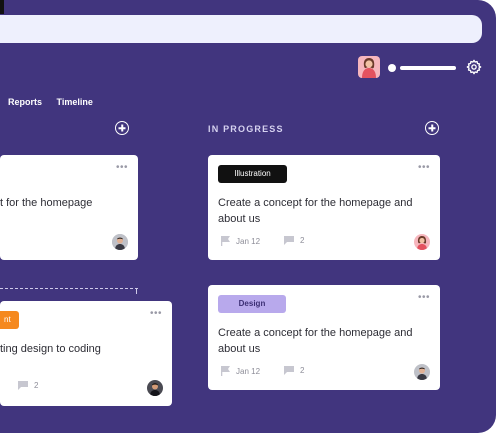 This screenshot has width=502, height=439. I want to click on window-corner-mark, so click(2, 7).